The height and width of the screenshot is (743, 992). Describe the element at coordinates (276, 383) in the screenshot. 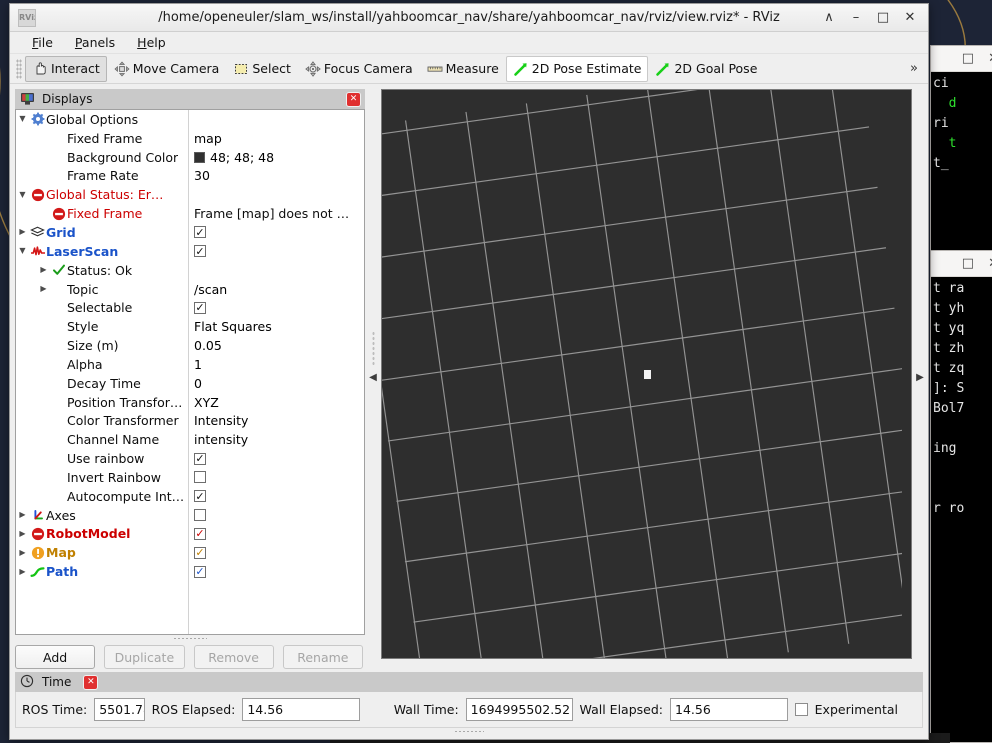

I see `tree-row-value-cell: 0` at that location.